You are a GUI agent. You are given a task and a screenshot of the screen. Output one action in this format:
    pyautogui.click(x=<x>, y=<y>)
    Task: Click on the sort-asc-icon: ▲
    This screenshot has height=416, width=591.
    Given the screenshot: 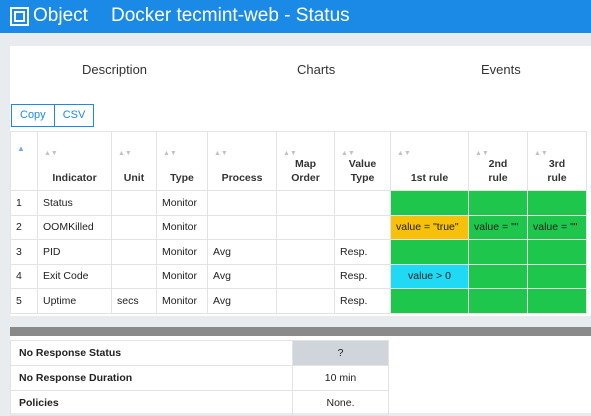 What is the action you would take?
    pyautogui.click(x=21, y=148)
    